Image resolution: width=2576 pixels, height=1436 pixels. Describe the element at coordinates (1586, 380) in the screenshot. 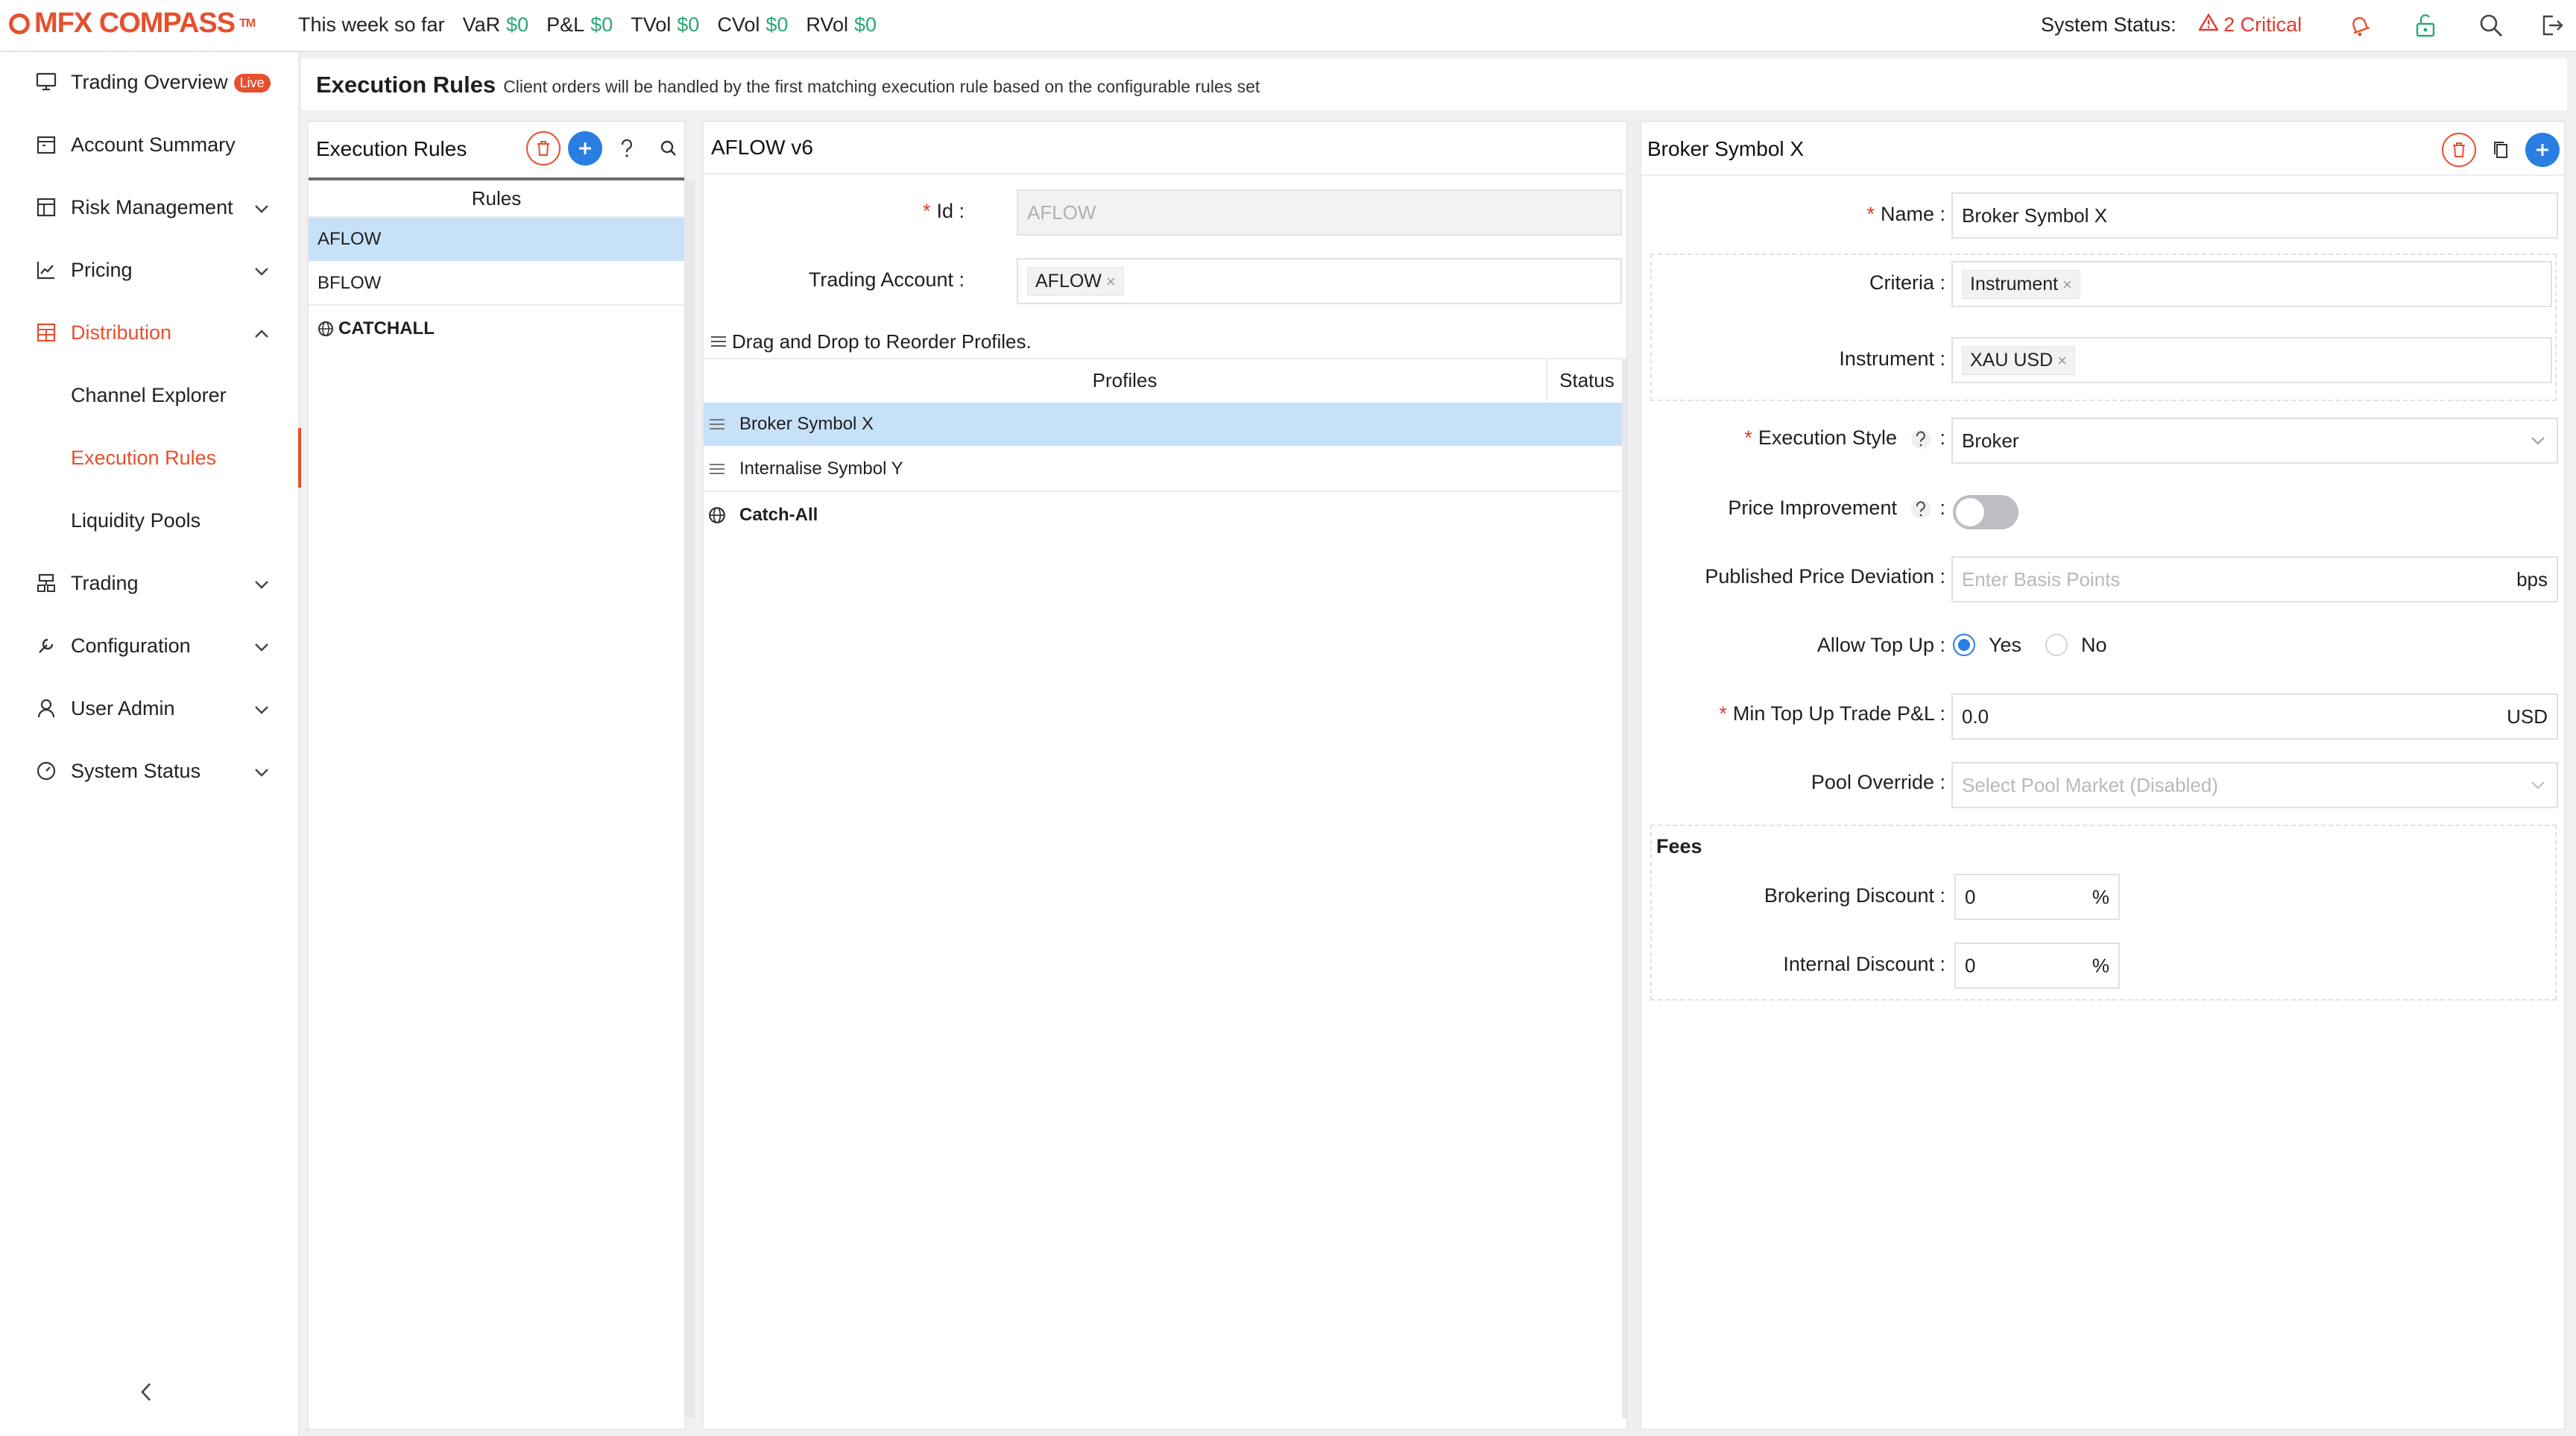

I see `status-column-header: Status` at that location.